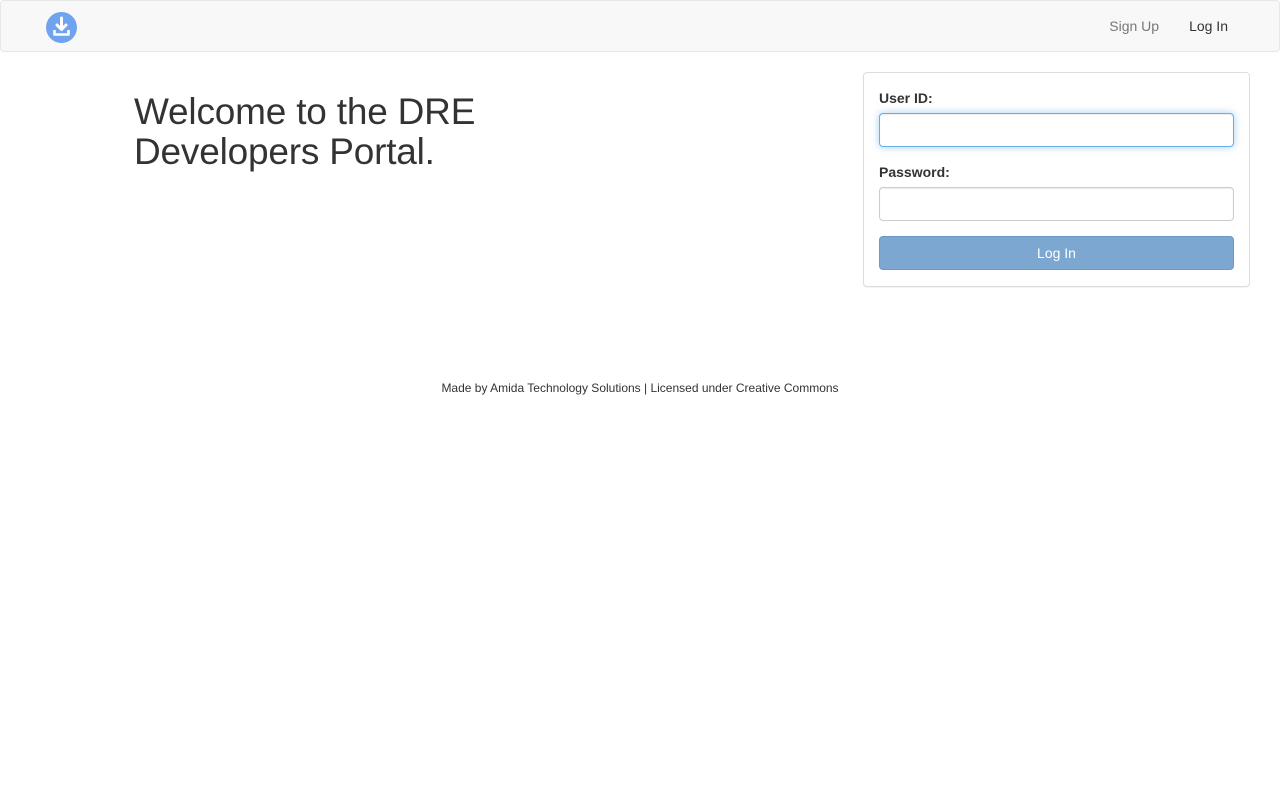 The image size is (1280, 794). I want to click on login-button: Log In, so click(1056, 253).